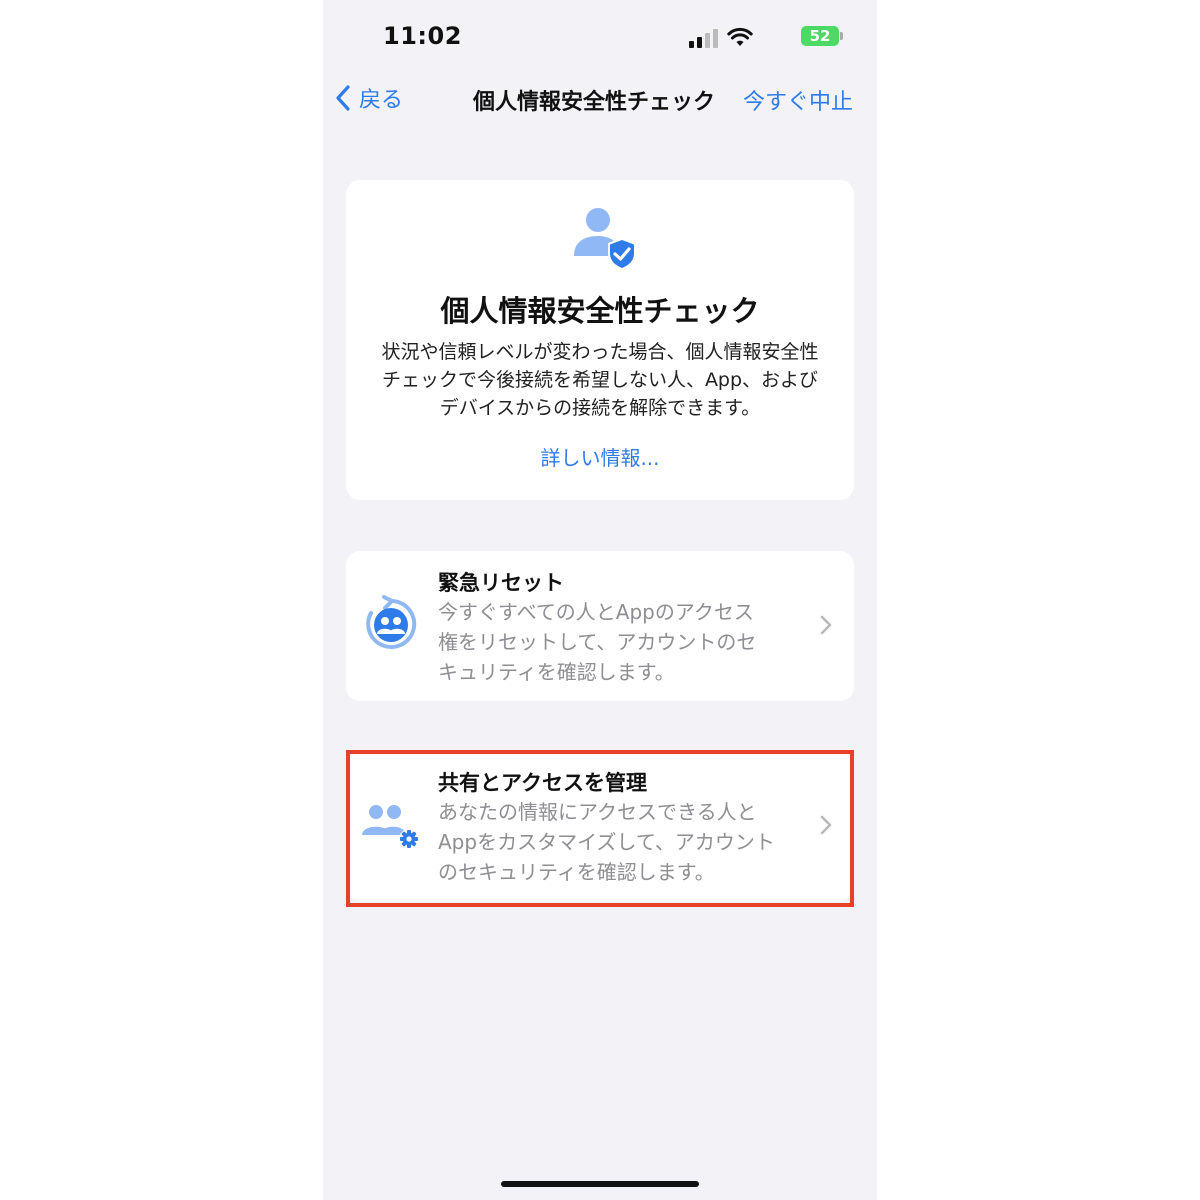  What do you see at coordinates (576, 872) in the screenshot?
I see `option-description-line: のセキュリティを確認します。` at bounding box center [576, 872].